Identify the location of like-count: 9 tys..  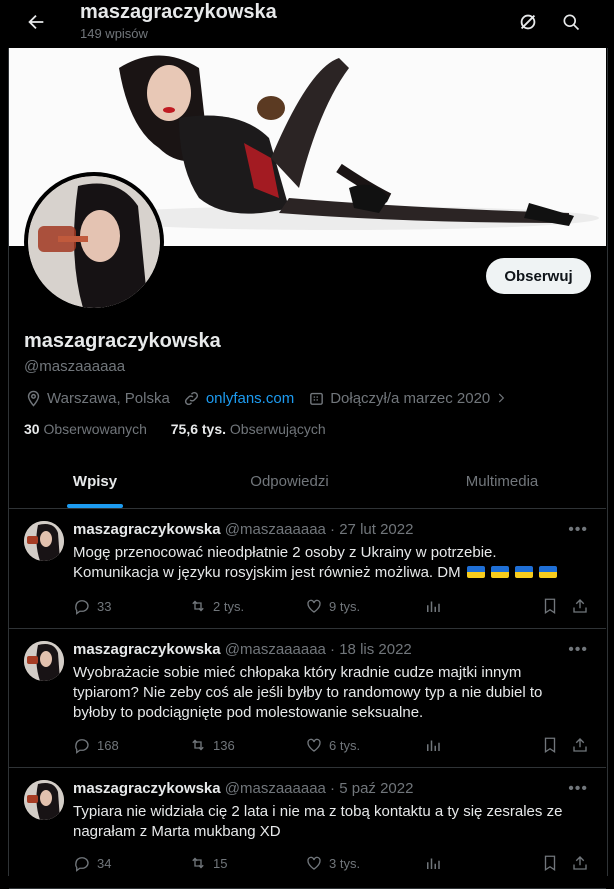
(345, 606).